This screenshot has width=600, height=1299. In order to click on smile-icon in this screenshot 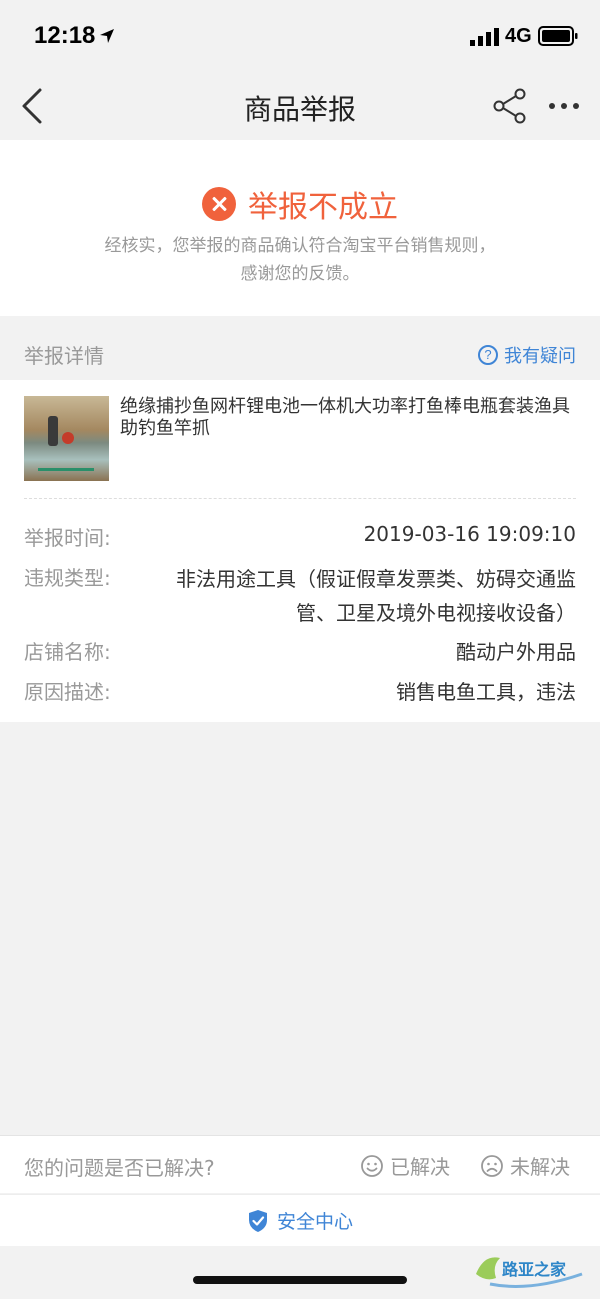, I will do `click(372, 1165)`.